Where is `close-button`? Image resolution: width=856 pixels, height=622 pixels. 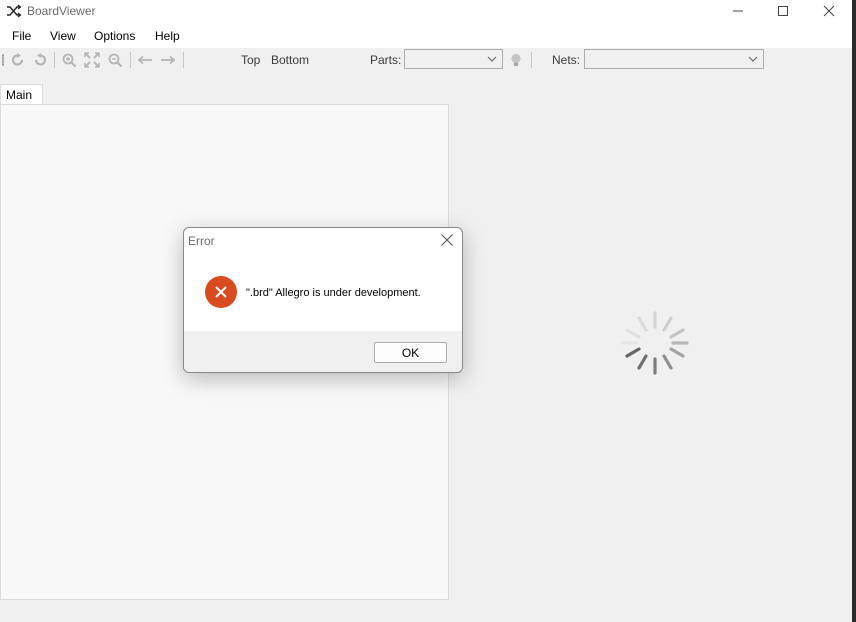 close-button is located at coordinates (829, 11).